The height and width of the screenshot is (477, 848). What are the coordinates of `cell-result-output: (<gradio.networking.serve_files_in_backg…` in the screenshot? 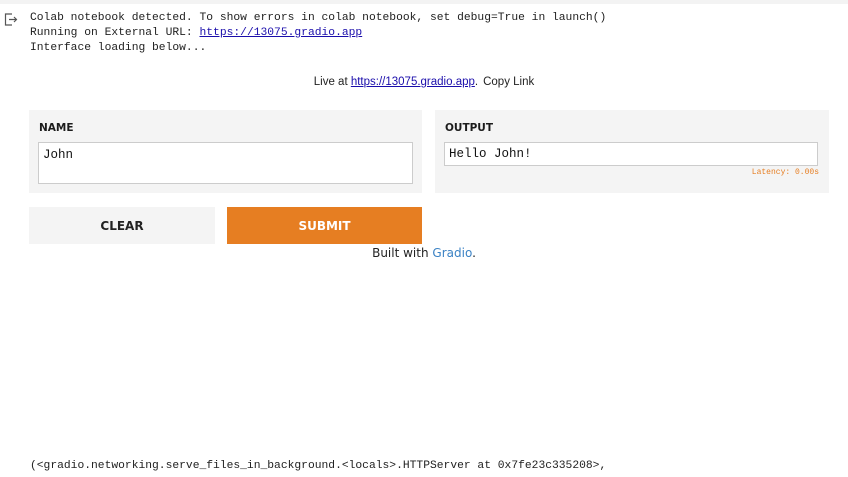 It's located at (318, 466).